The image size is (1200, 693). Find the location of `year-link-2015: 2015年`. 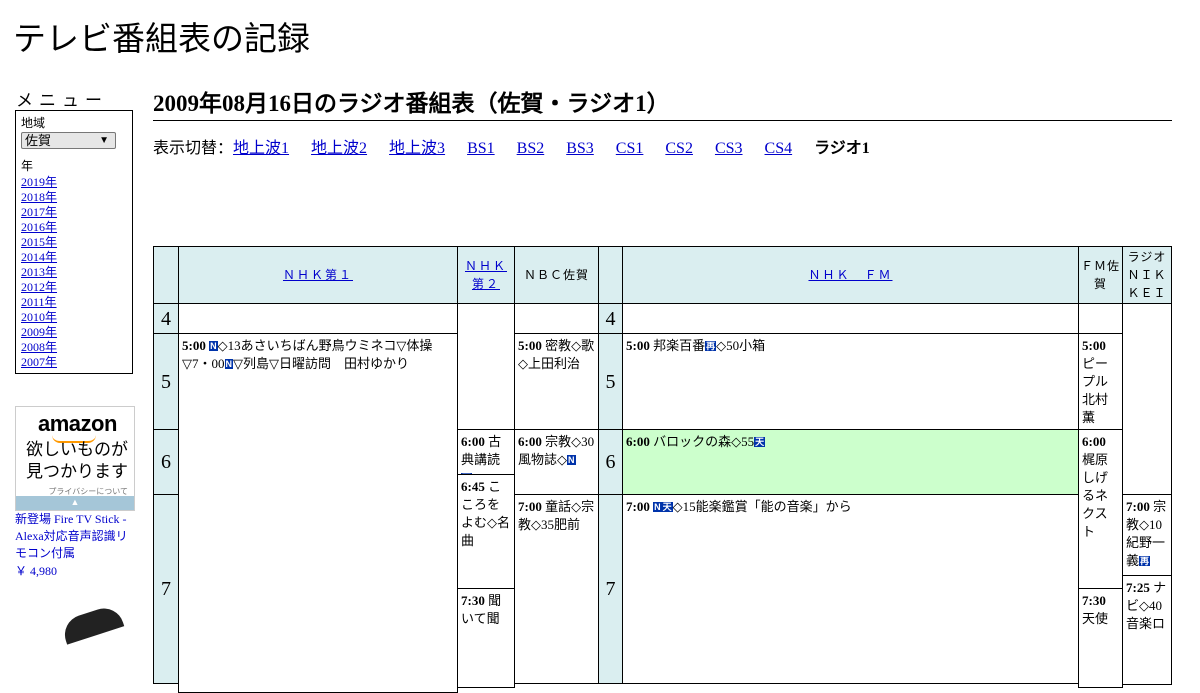

year-link-2015: 2015年 is located at coordinates (74, 242).